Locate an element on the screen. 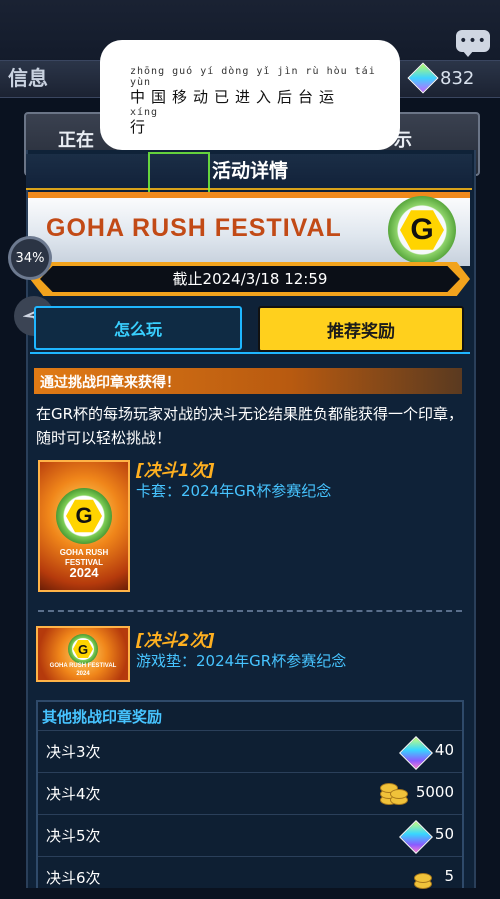 This screenshot has width=500, height=899. progress-percent-badge: 34% is located at coordinates (30, 258).